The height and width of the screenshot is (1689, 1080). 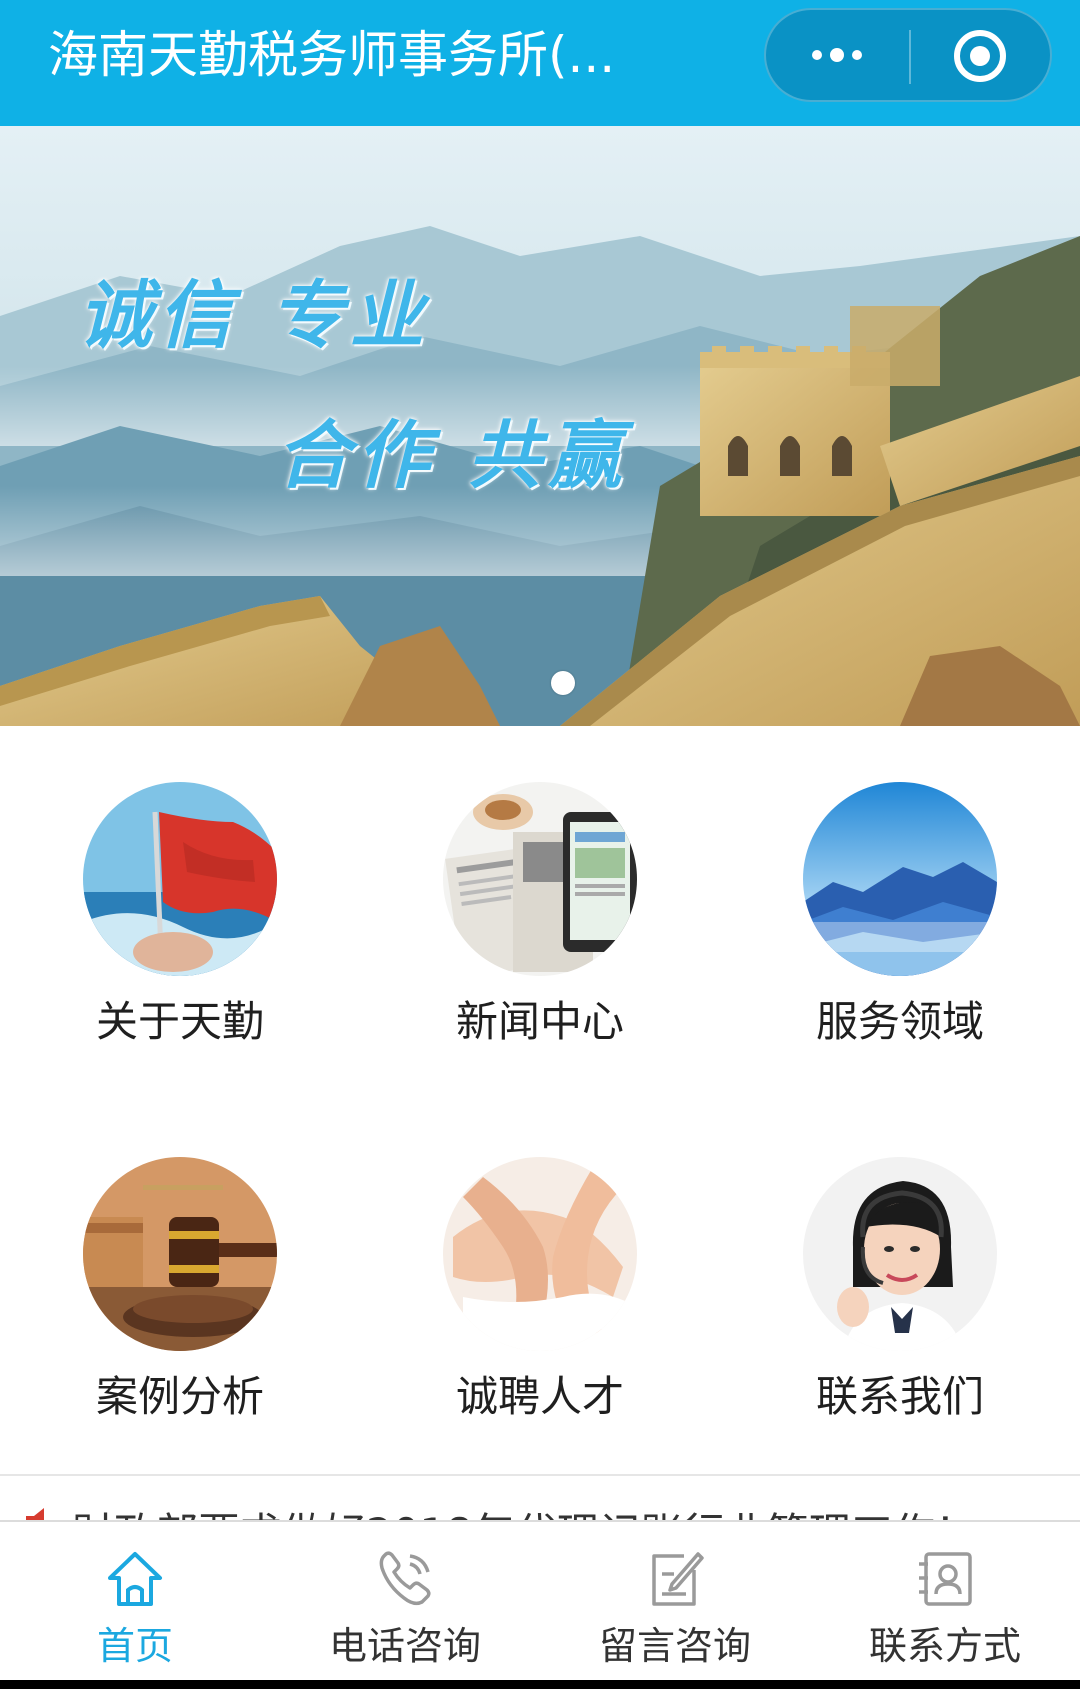 I want to click on banner-slogan-line2: 合作 共赢, so click(x=452, y=456).